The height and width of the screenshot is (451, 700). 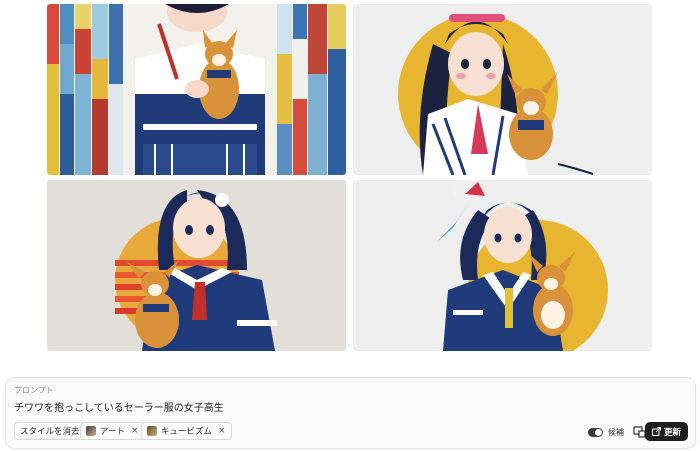 What do you see at coordinates (152, 431) in the screenshot?
I see `cubism-thumbnail-icon` at bounding box center [152, 431].